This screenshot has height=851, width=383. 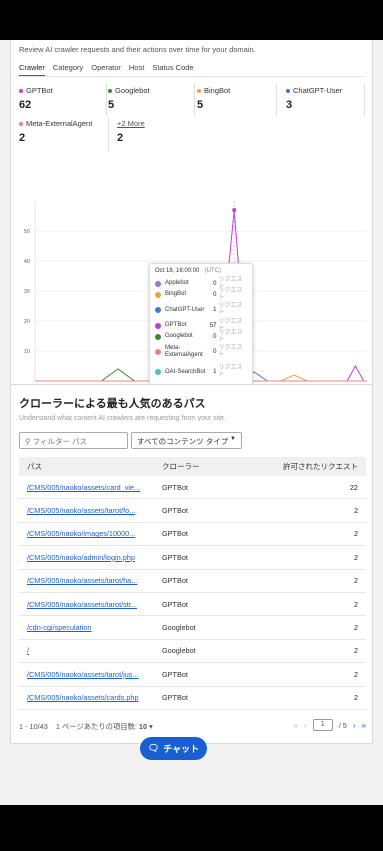 What do you see at coordinates (60, 441) in the screenshot?
I see `filter-placeholder: フィルター パス` at bounding box center [60, 441].